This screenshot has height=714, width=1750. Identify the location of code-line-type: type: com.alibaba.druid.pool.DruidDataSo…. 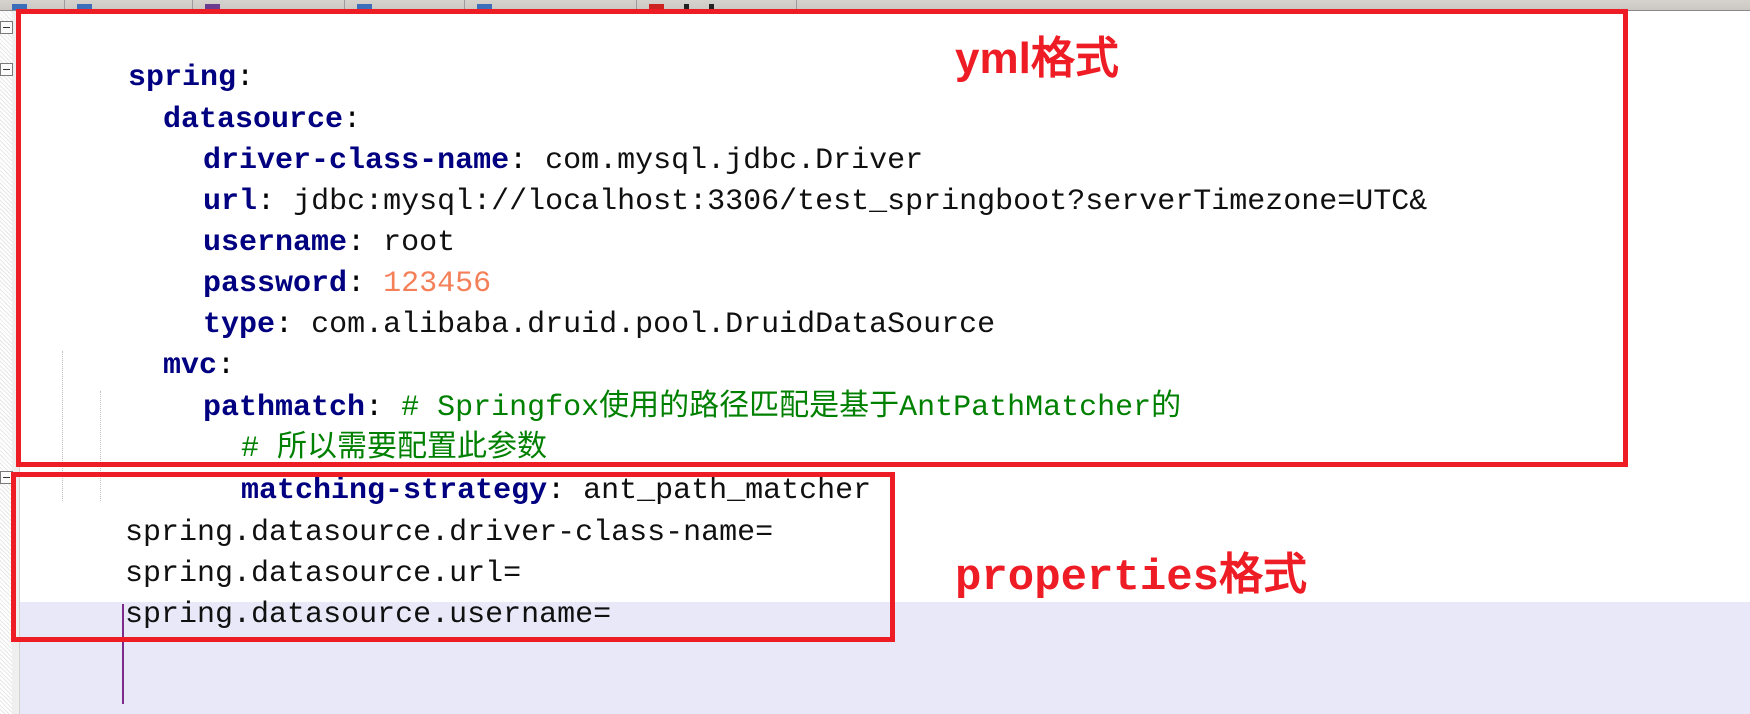
(545, 303).